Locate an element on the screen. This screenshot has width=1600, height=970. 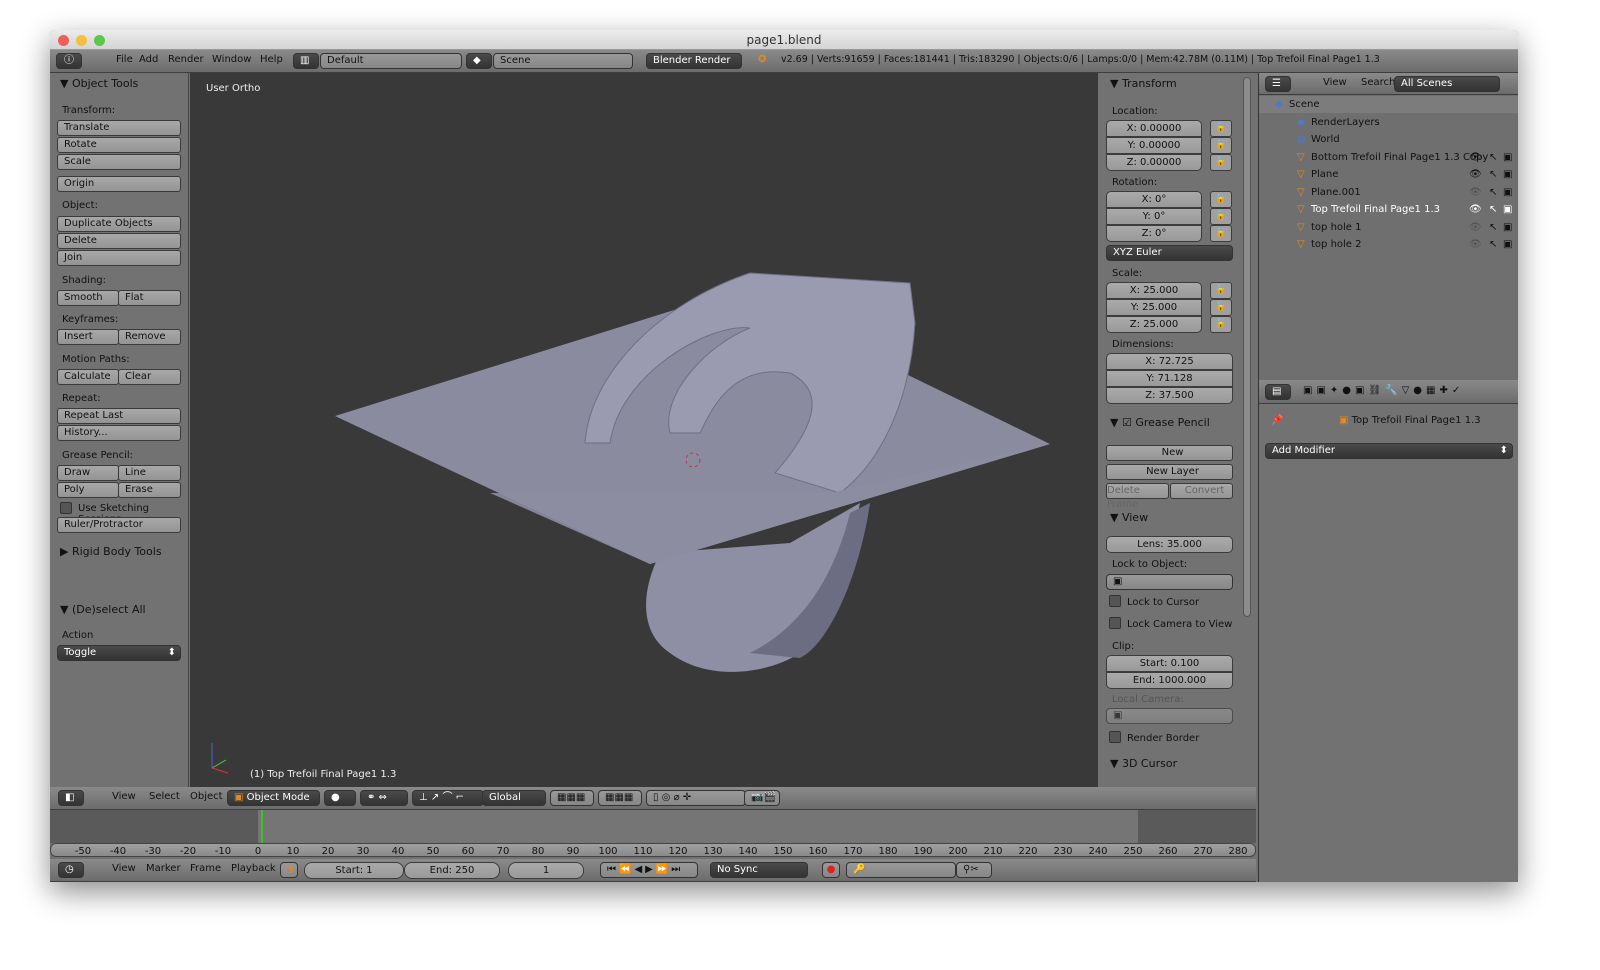
scale-y-field: Y: 25.000 is located at coordinates (1154, 307).